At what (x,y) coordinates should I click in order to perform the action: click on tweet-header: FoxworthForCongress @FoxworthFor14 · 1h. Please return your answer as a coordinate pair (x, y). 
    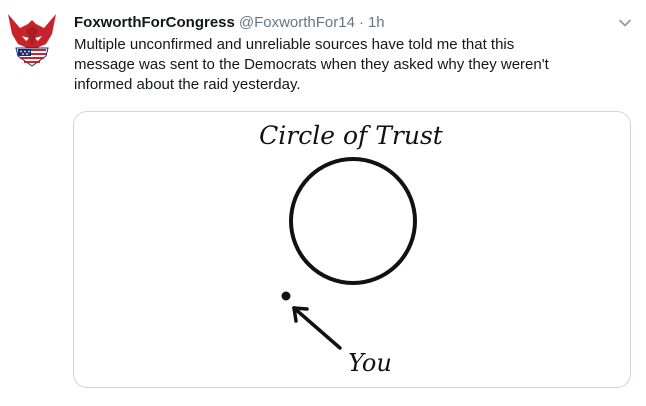
    Looking at the image, I should click on (229, 23).